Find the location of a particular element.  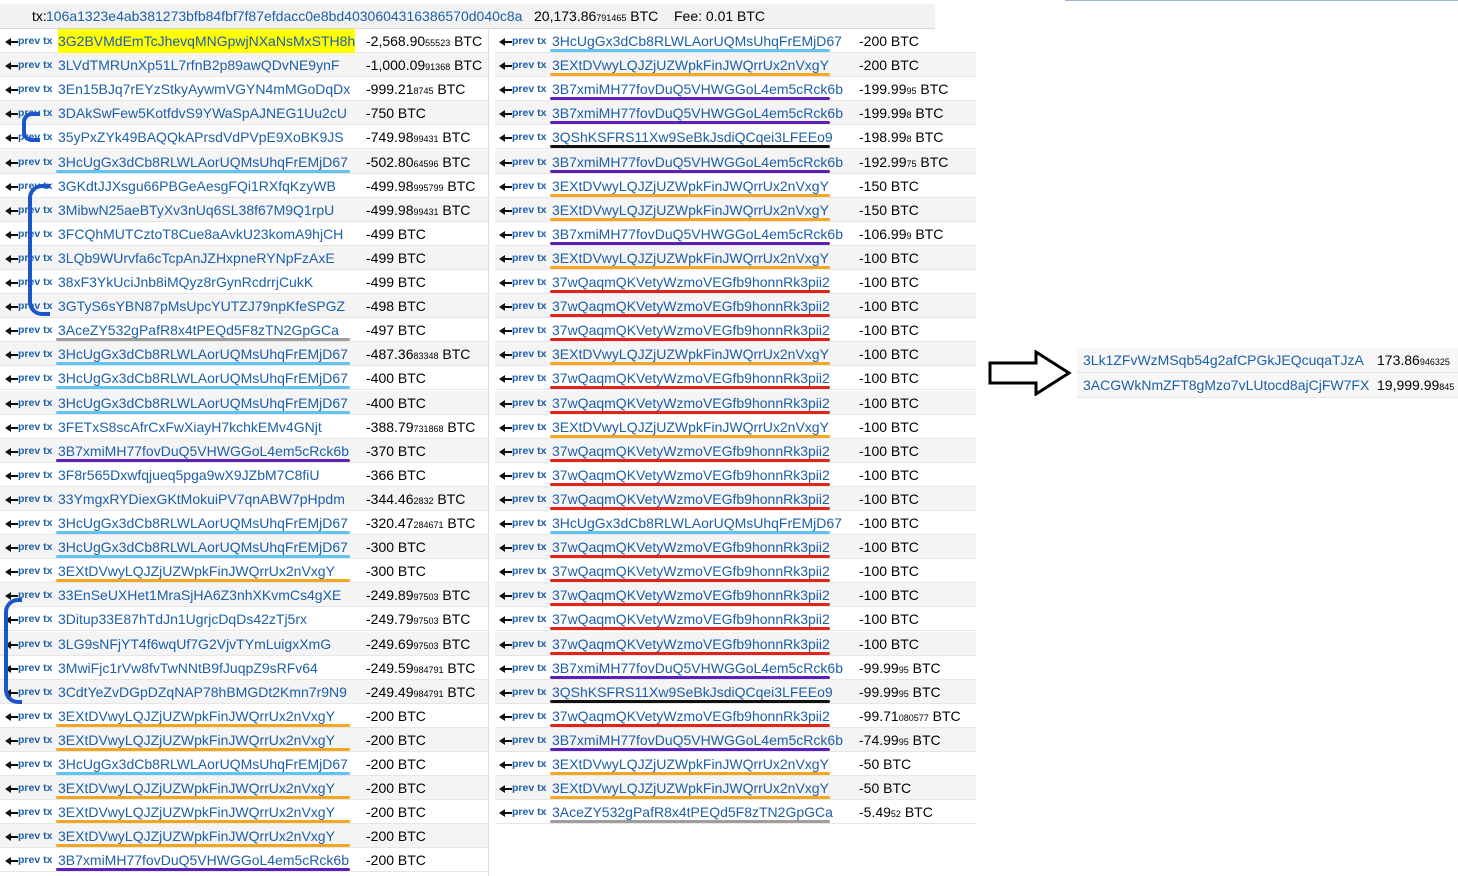

column-divider is located at coordinates (488, 452).